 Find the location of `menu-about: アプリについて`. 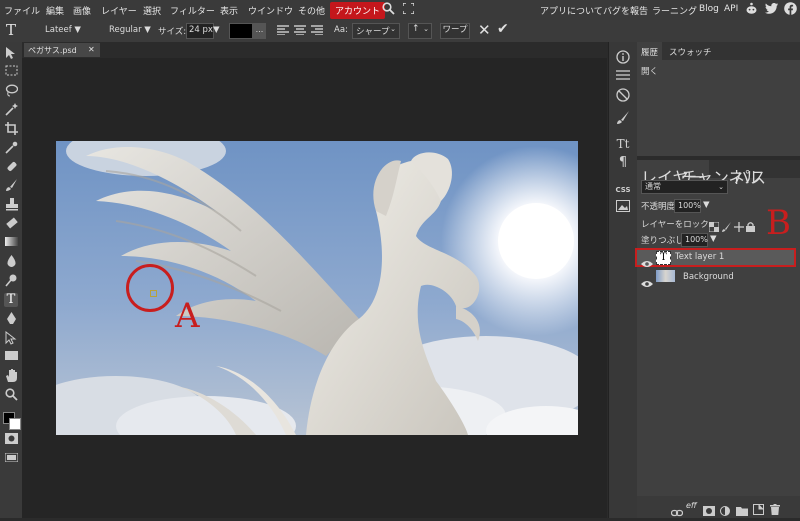

menu-about: アプリについて is located at coordinates (571, 10).